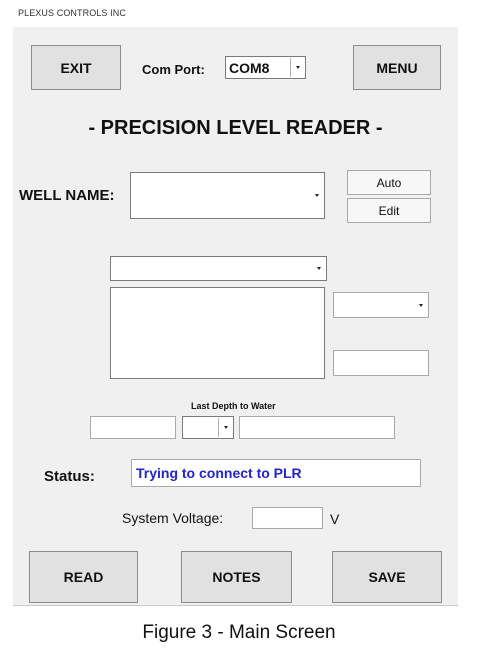 The width and height of the screenshot is (478, 653). I want to click on last-depth-unit-select, so click(208, 427).